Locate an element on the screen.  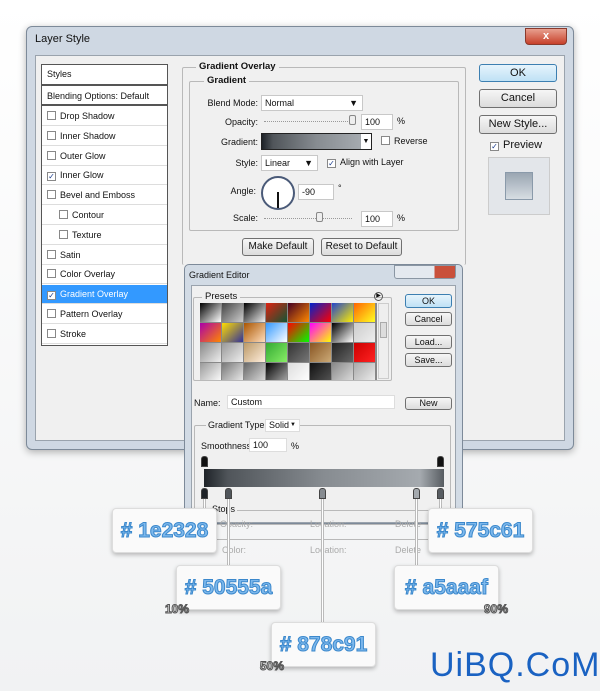
scale-slider-thumb is located at coordinates (319, 217).